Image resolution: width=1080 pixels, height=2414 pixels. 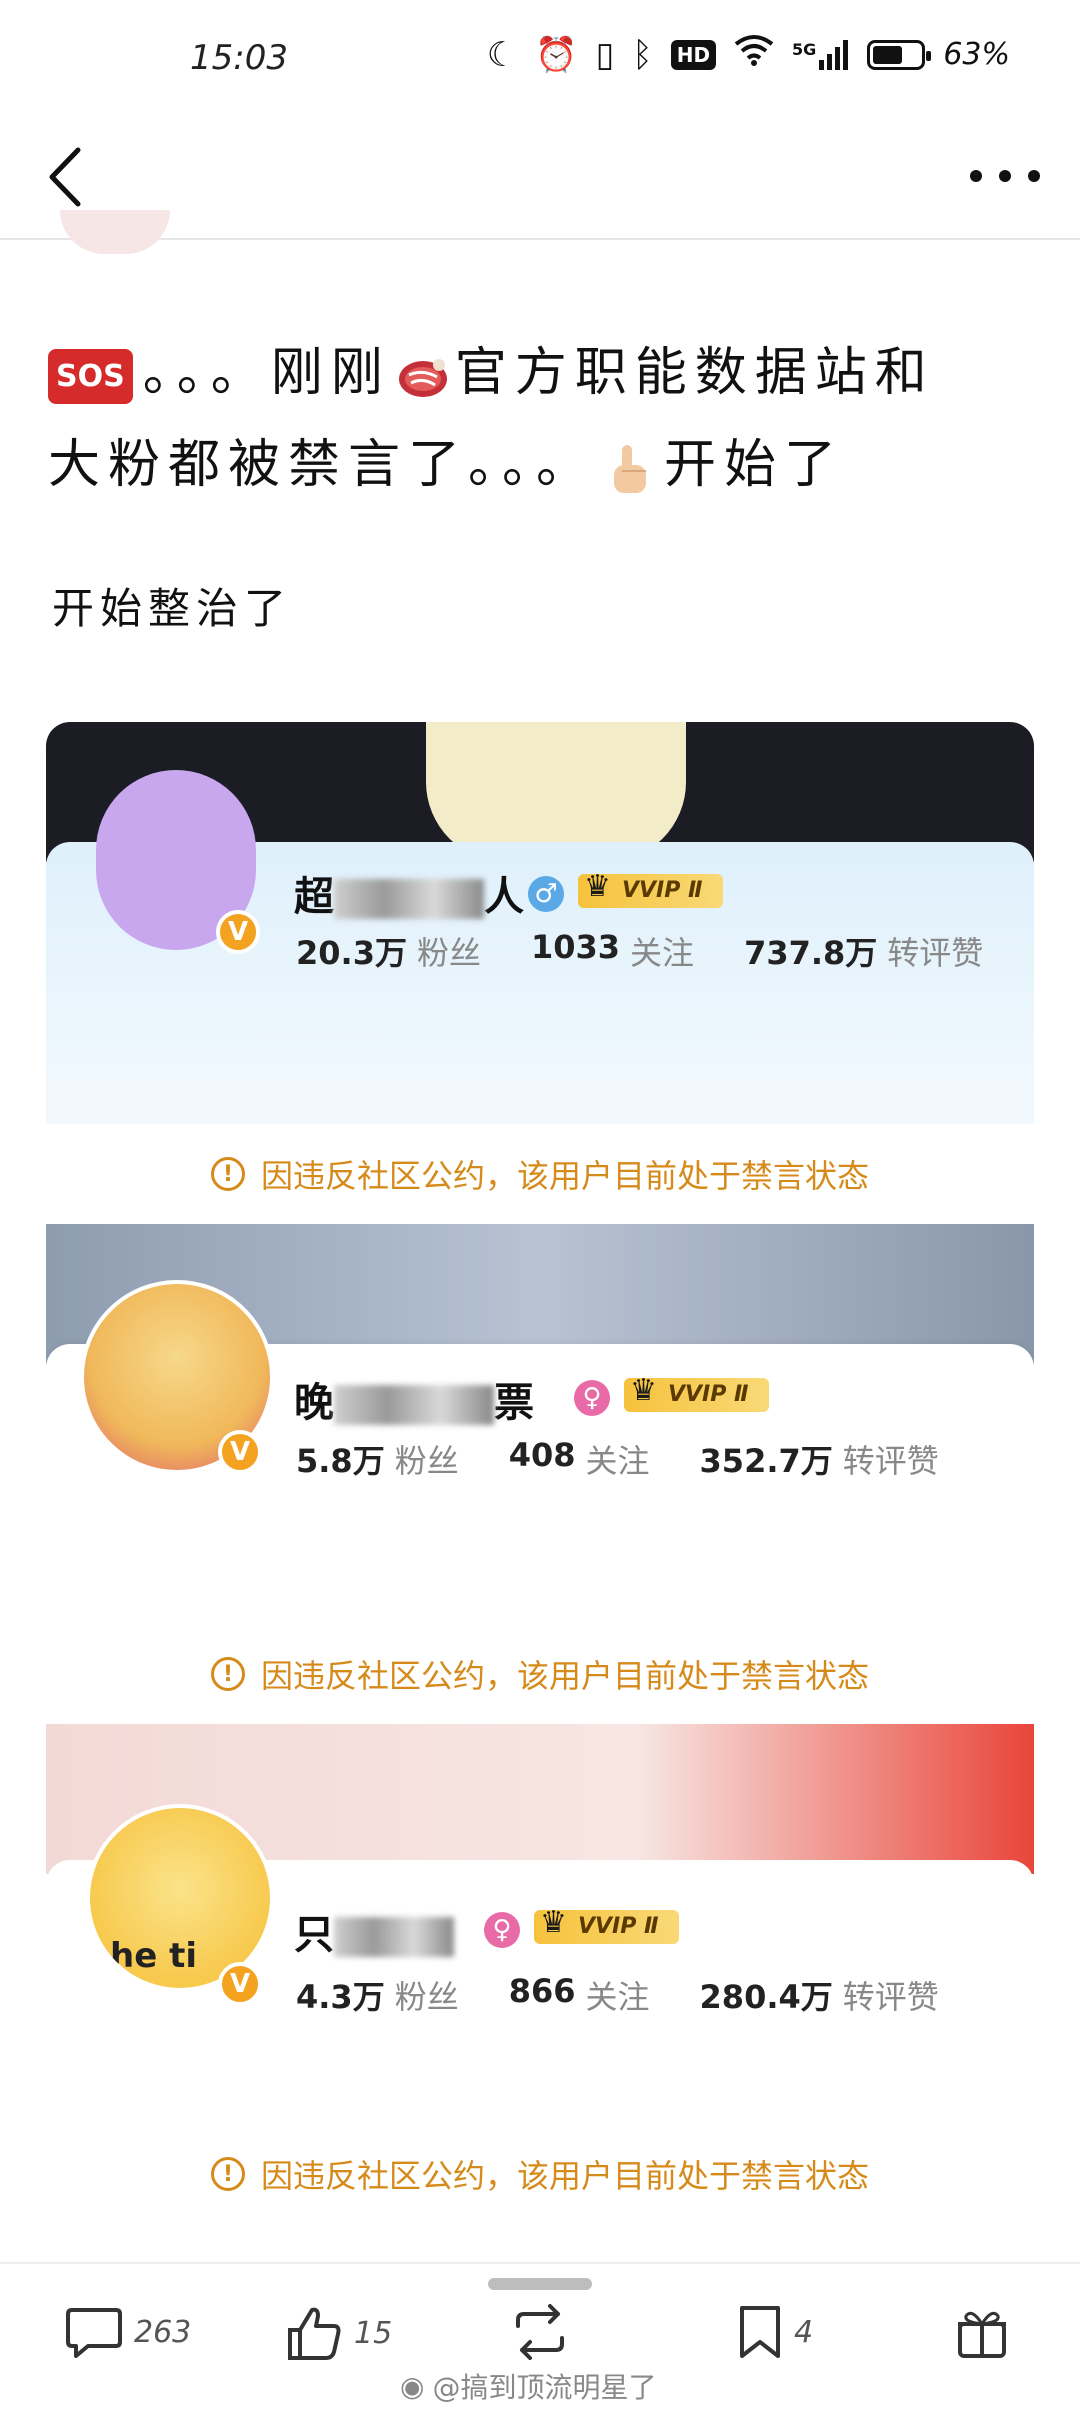 I want to click on username: 超人, so click(x=409, y=893).